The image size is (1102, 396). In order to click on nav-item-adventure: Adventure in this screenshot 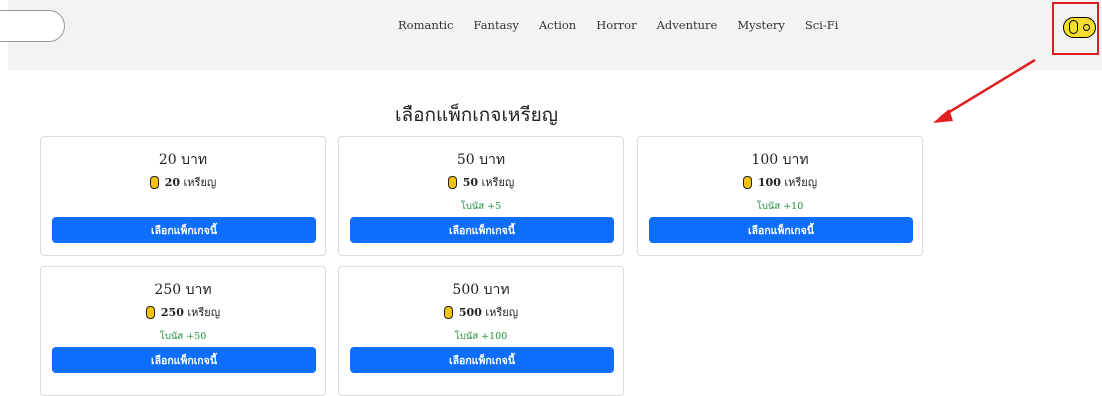, I will do `click(687, 25)`.